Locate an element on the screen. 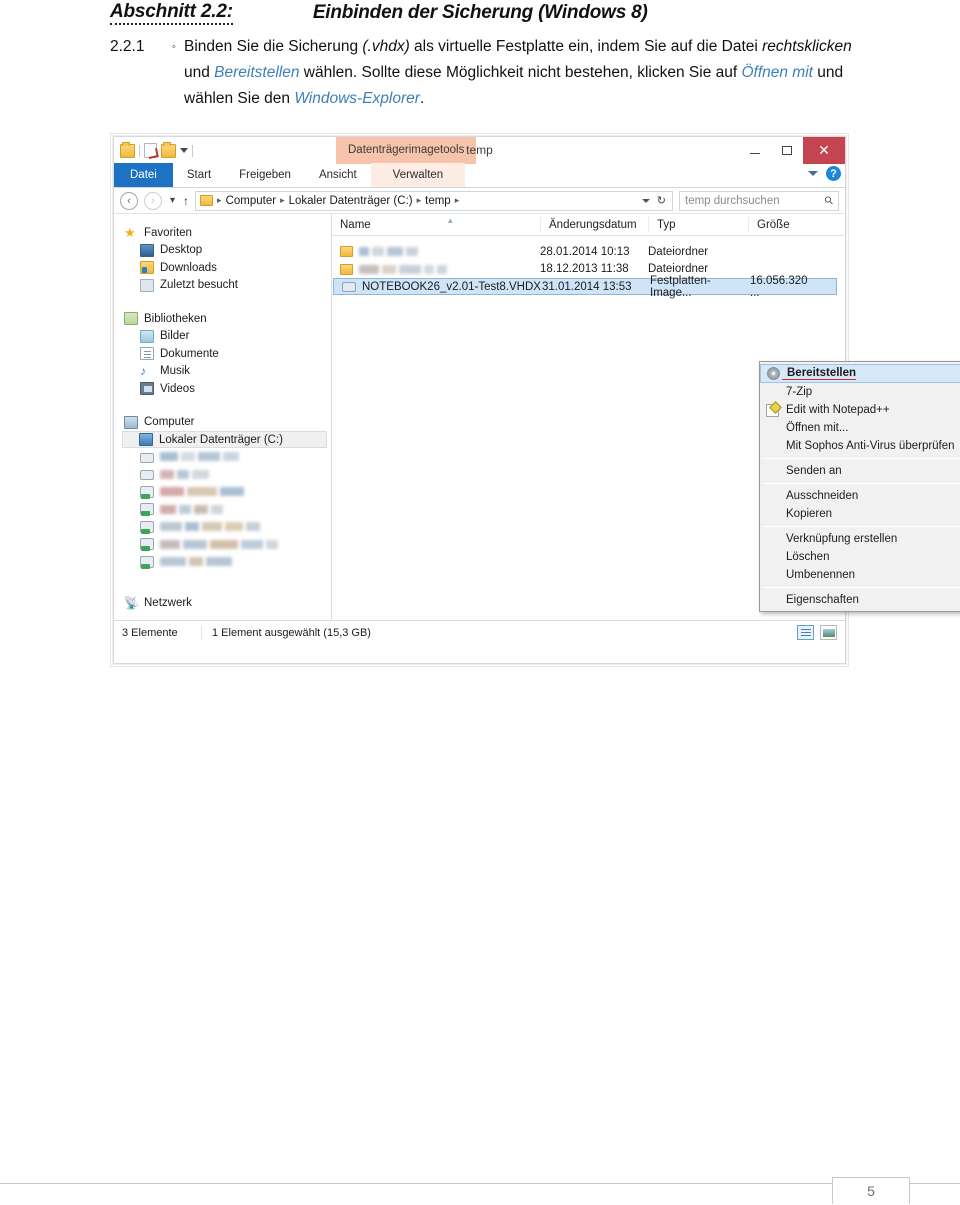 This screenshot has height=1205, width=960. column-header-name: Name is located at coordinates (436, 225).